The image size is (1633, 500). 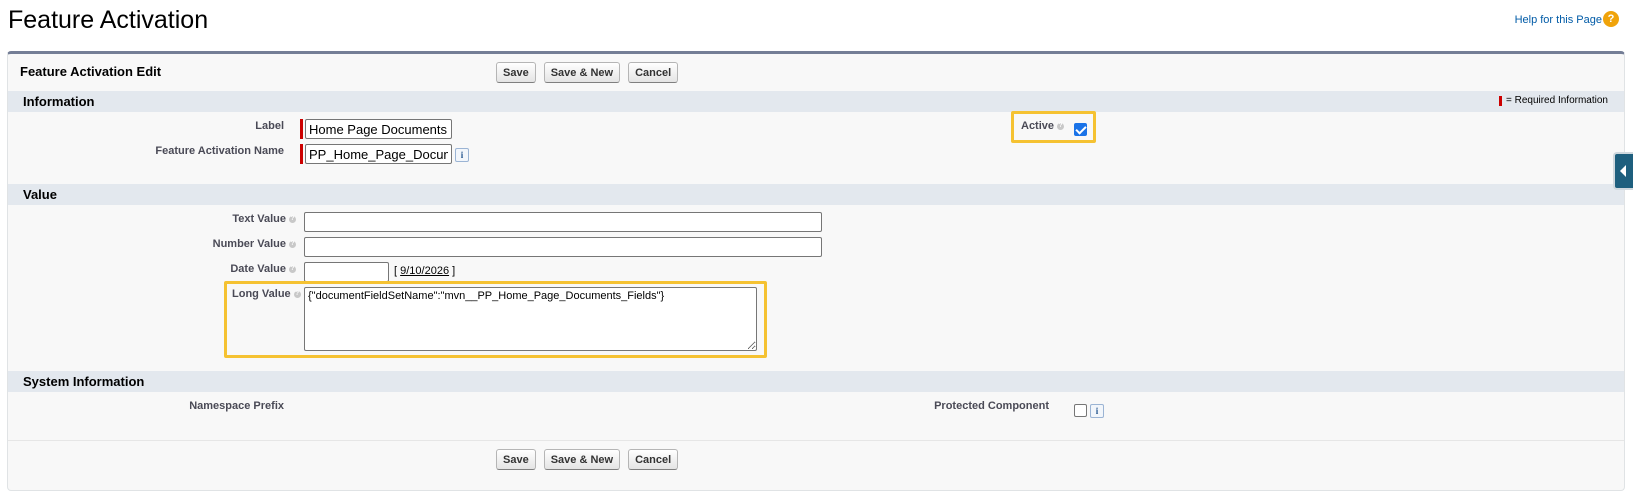 I want to click on required-legend: = Required Information, so click(x=1553, y=100).